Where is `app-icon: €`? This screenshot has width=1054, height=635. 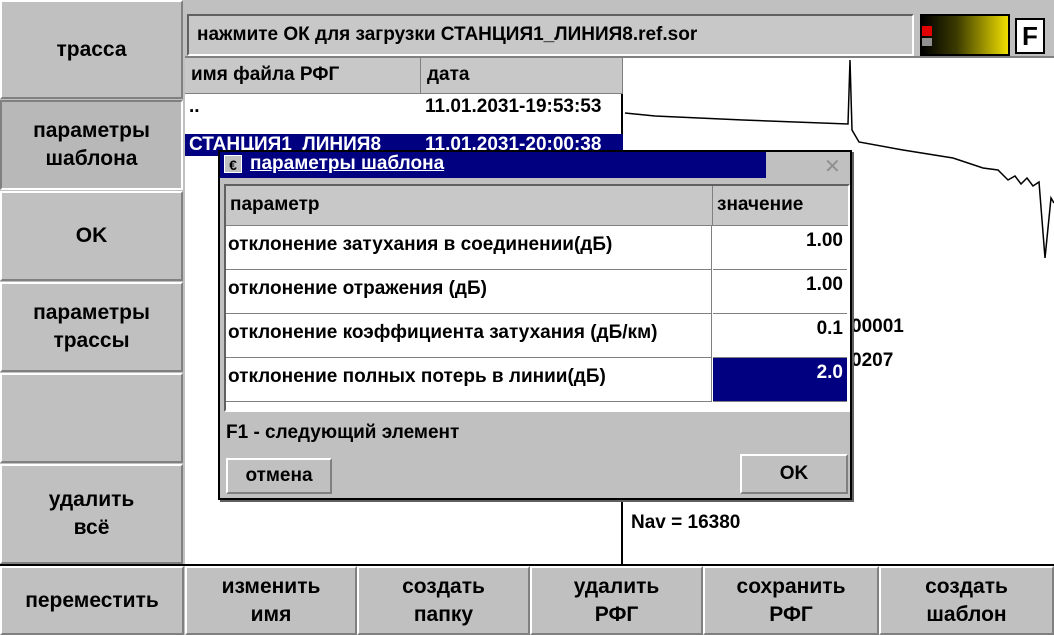 app-icon: € is located at coordinates (233, 164).